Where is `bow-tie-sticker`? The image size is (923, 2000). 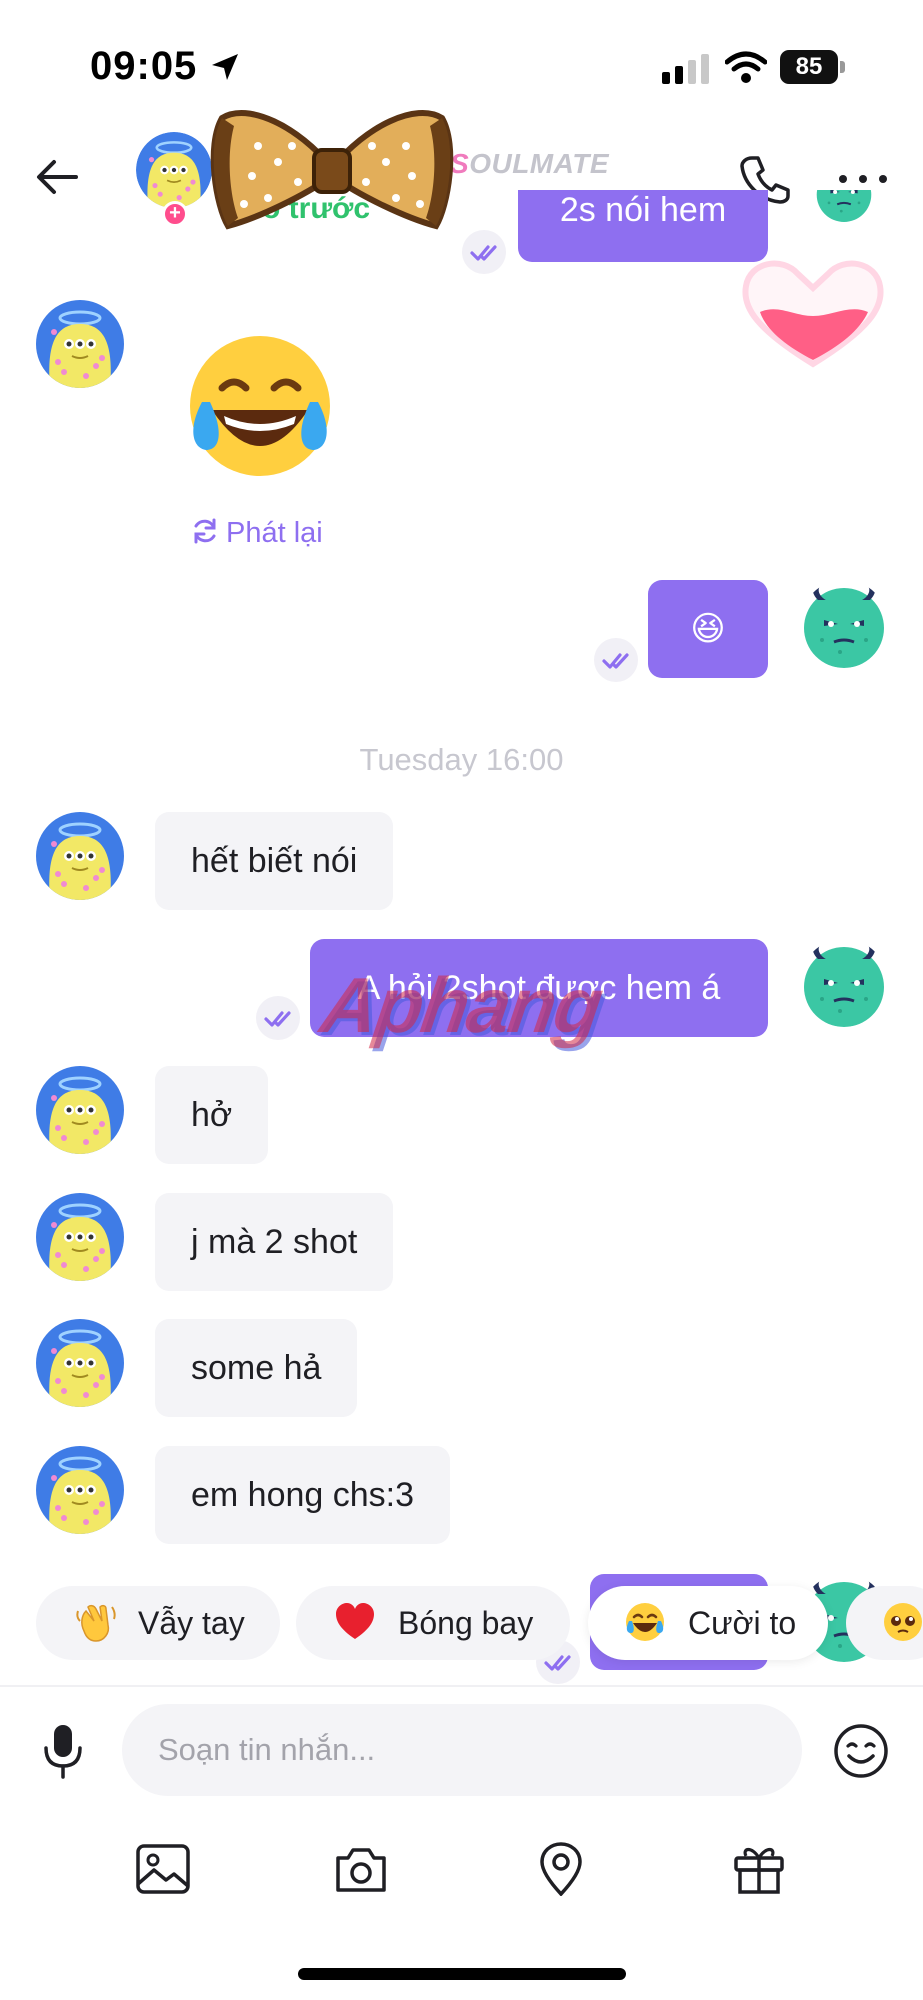 bow-tie-sticker is located at coordinates (332, 170).